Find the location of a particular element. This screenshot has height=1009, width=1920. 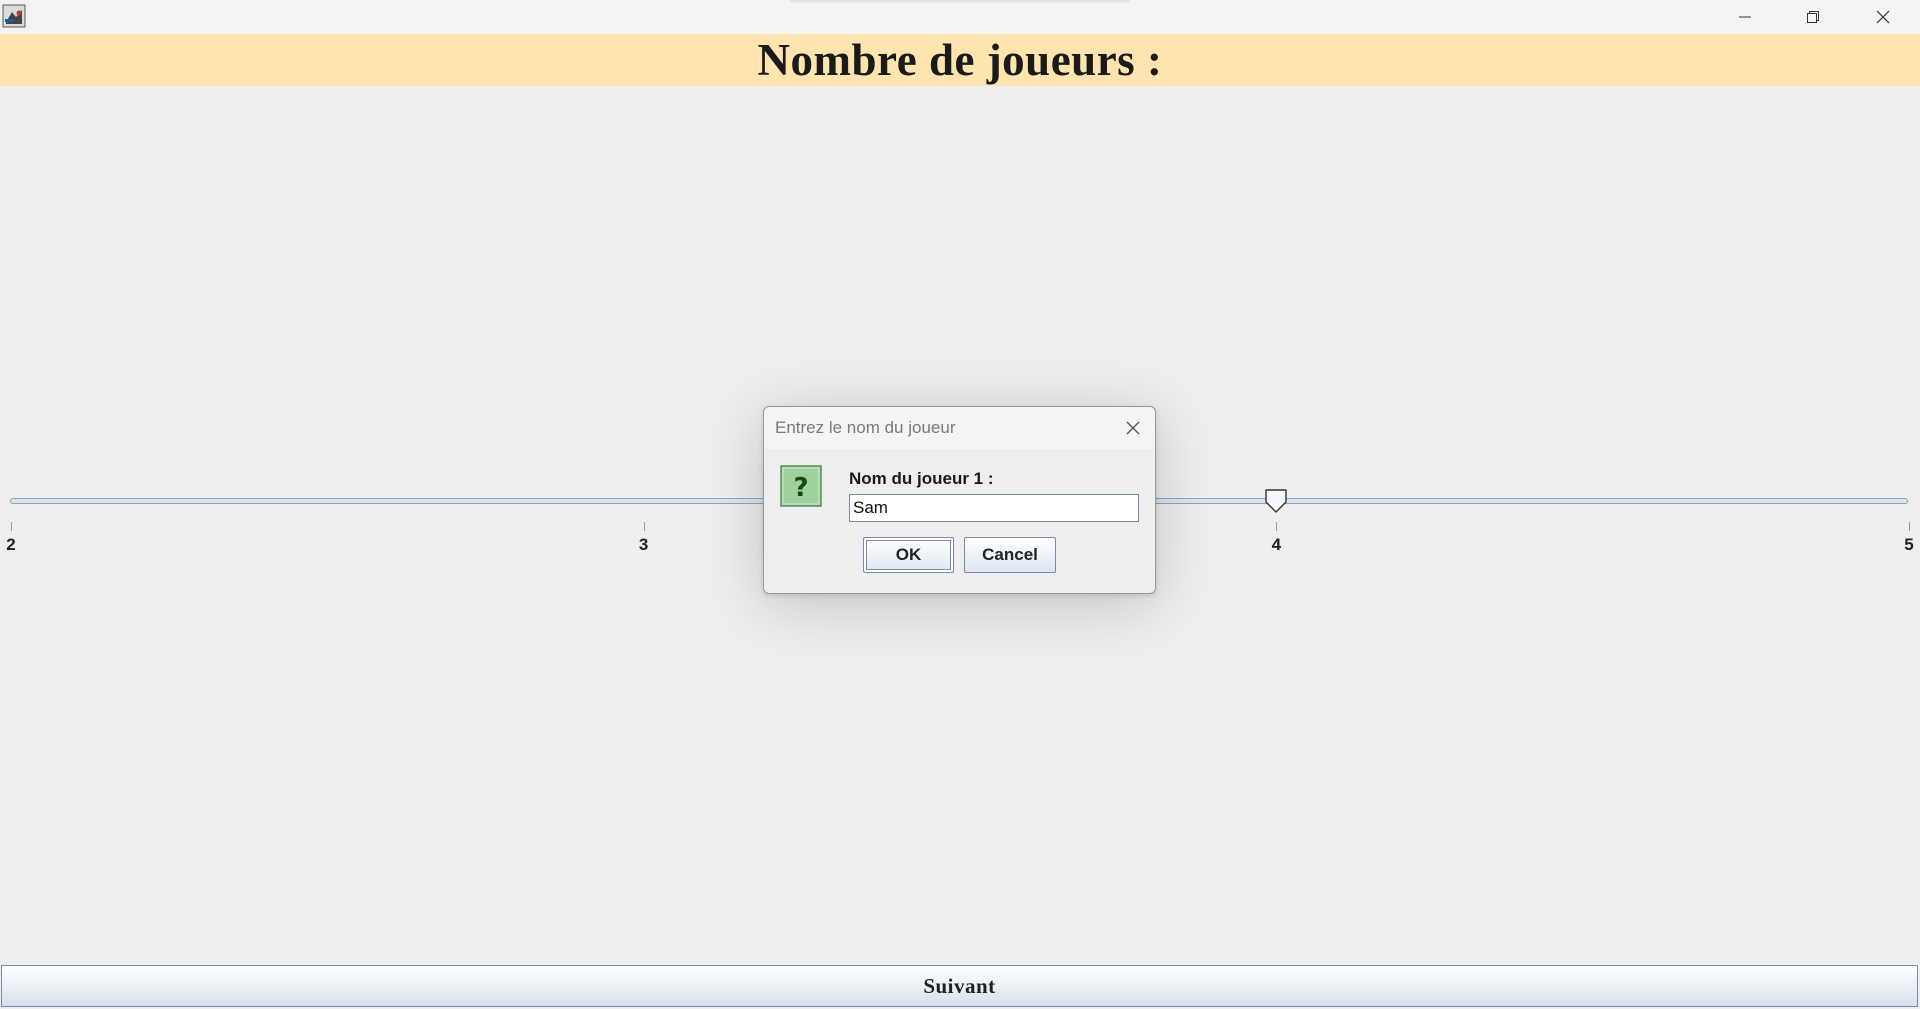

question-icon: ? is located at coordinates (801, 486).